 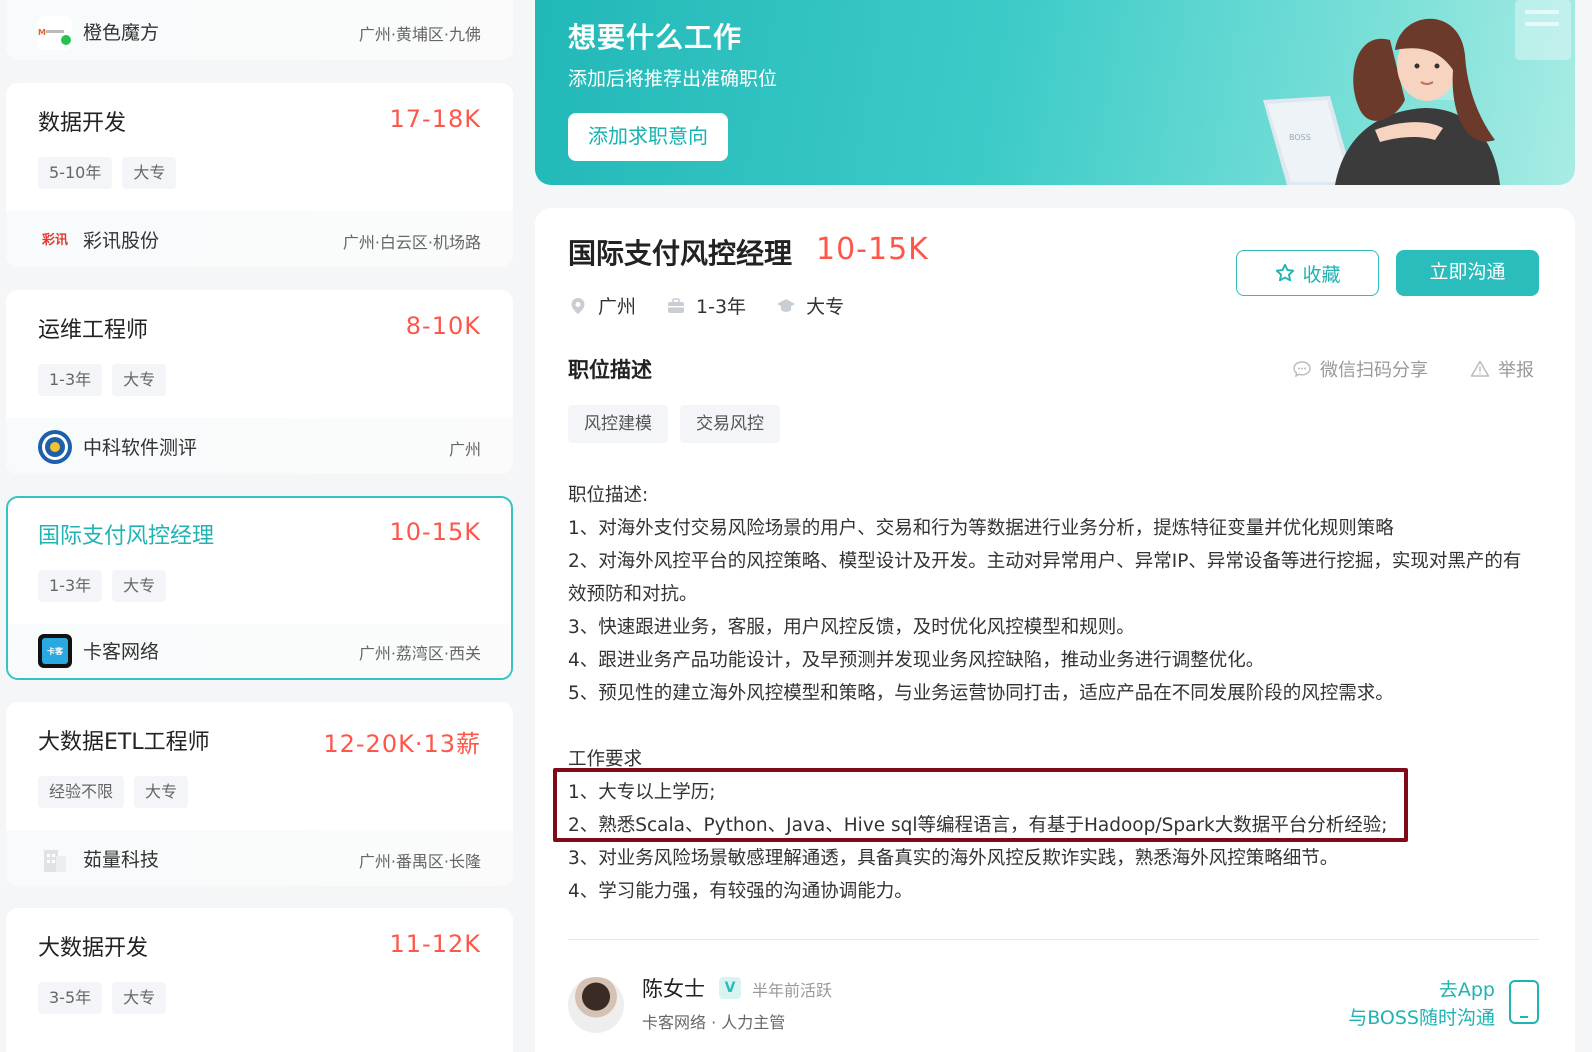 I want to click on building-icon, so click(x=55, y=859).